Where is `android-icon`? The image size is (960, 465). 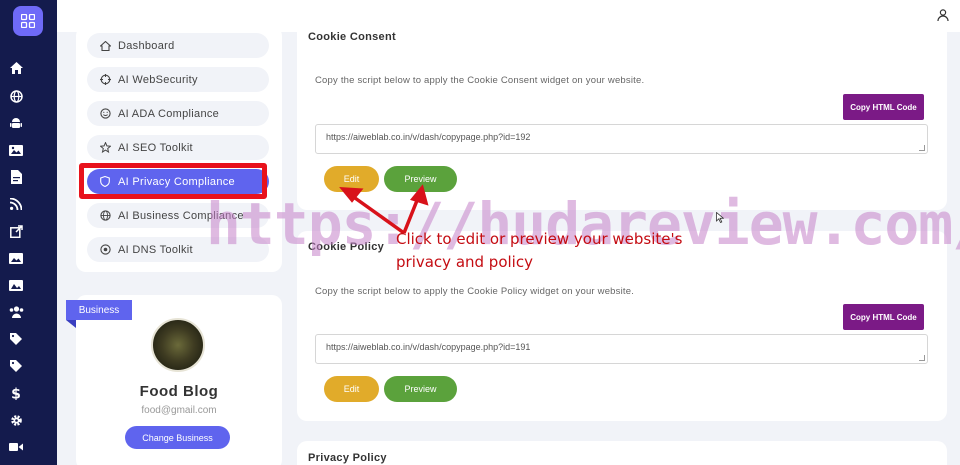 android-icon is located at coordinates (16, 123).